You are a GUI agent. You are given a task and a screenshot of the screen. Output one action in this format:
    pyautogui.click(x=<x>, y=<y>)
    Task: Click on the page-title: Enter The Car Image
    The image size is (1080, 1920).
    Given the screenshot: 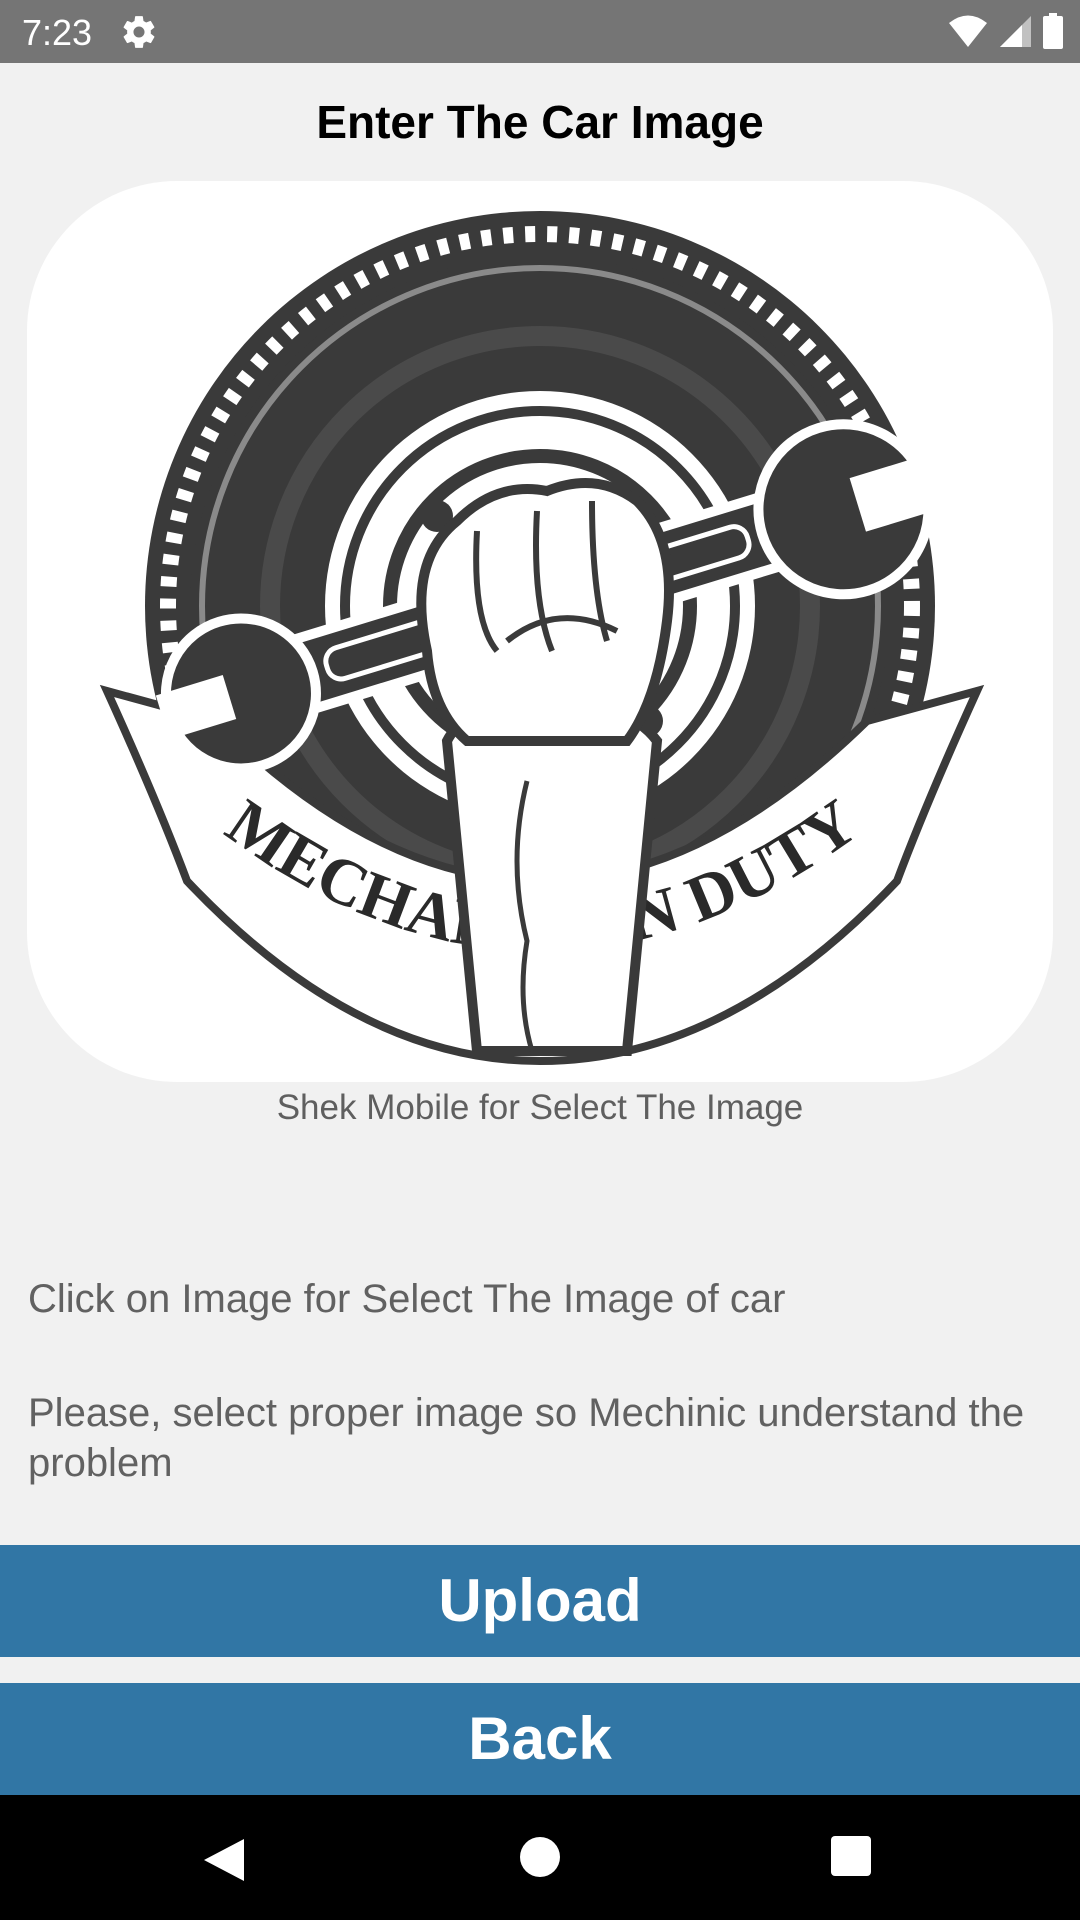 What is the action you would take?
    pyautogui.click(x=540, y=122)
    